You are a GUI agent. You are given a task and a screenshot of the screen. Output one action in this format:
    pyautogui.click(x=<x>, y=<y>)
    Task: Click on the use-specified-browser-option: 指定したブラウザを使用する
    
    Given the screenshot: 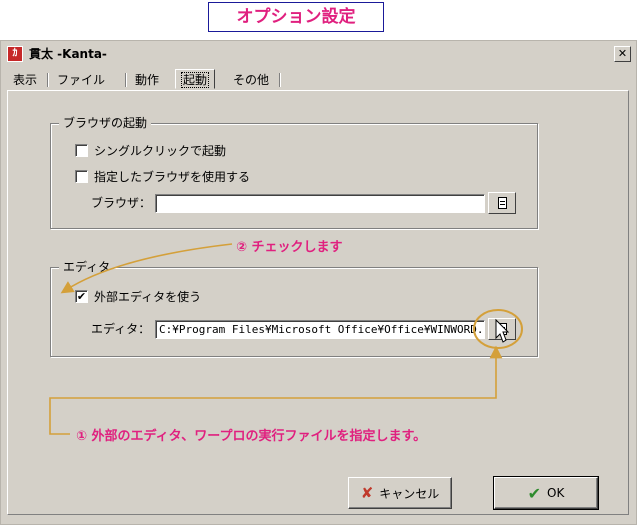 What is the action you would take?
    pyautogui.click(x=162, y=176)
    